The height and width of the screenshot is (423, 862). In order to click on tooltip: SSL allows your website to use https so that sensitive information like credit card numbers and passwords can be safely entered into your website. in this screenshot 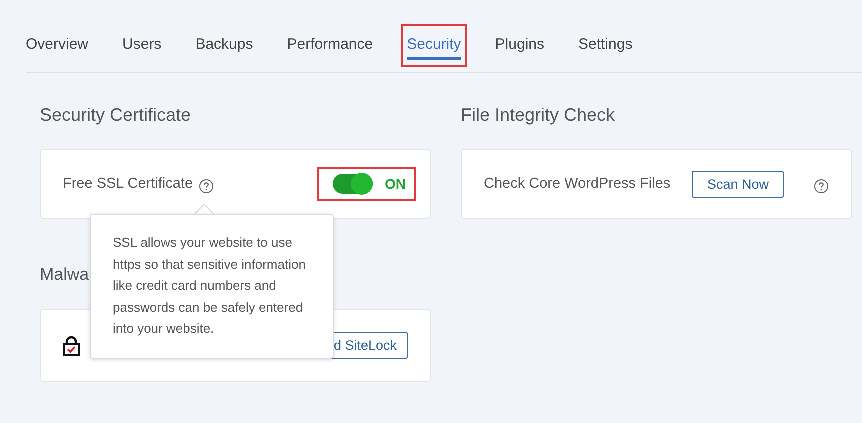, I will do `click(212, 286)`.